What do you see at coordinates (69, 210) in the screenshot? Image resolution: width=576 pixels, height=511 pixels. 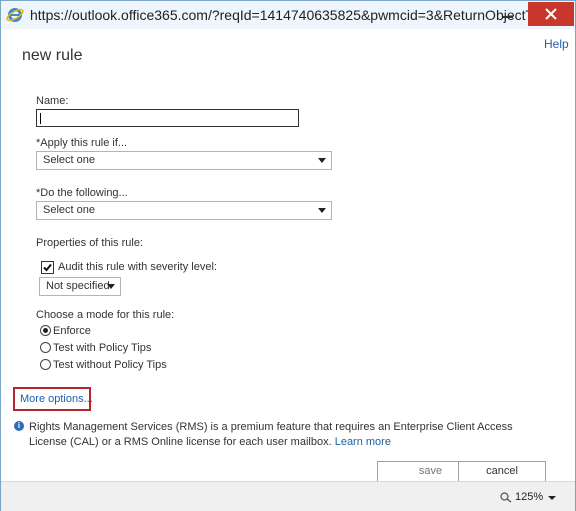 I see `action-value: Select one` at bounding box center [69, 210].